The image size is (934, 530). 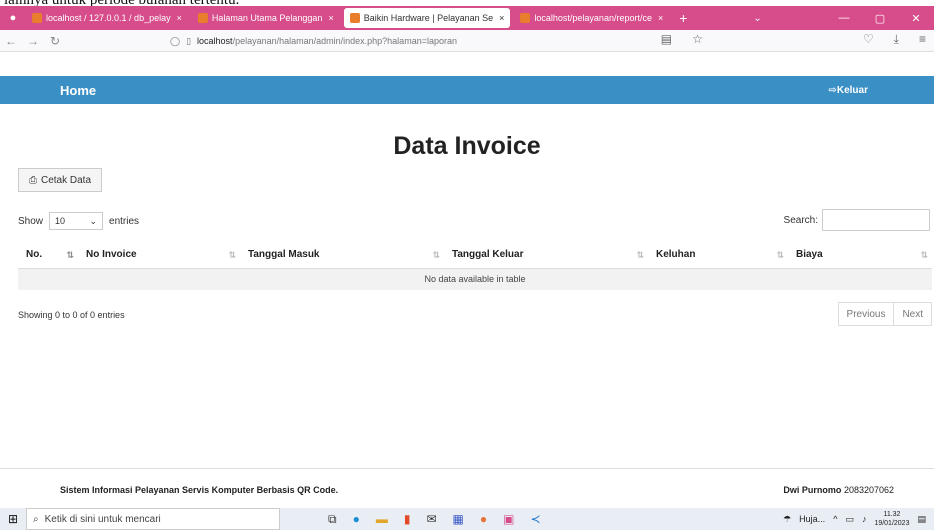 I want to click on phpmyadmin-icon, so click(x=37, y=18).